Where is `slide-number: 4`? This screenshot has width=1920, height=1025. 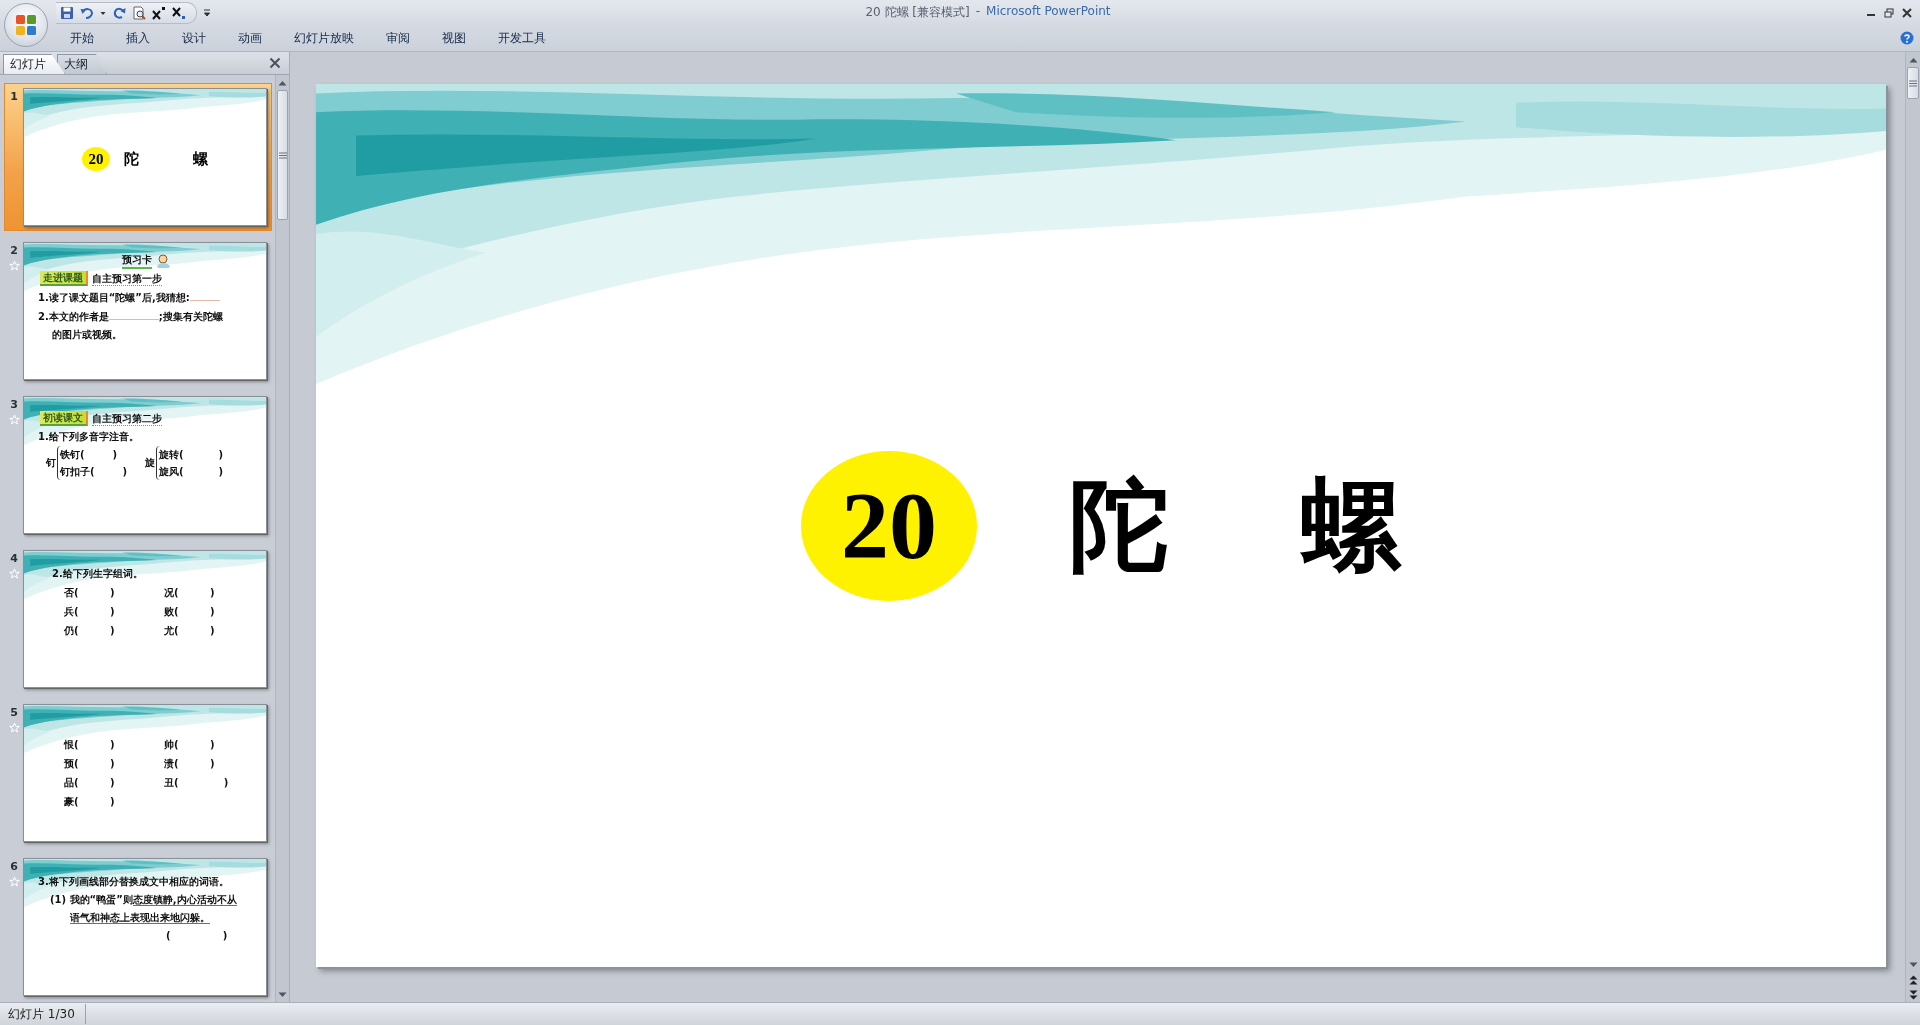 slide-number: 4 is located at coordinates (14, 558).